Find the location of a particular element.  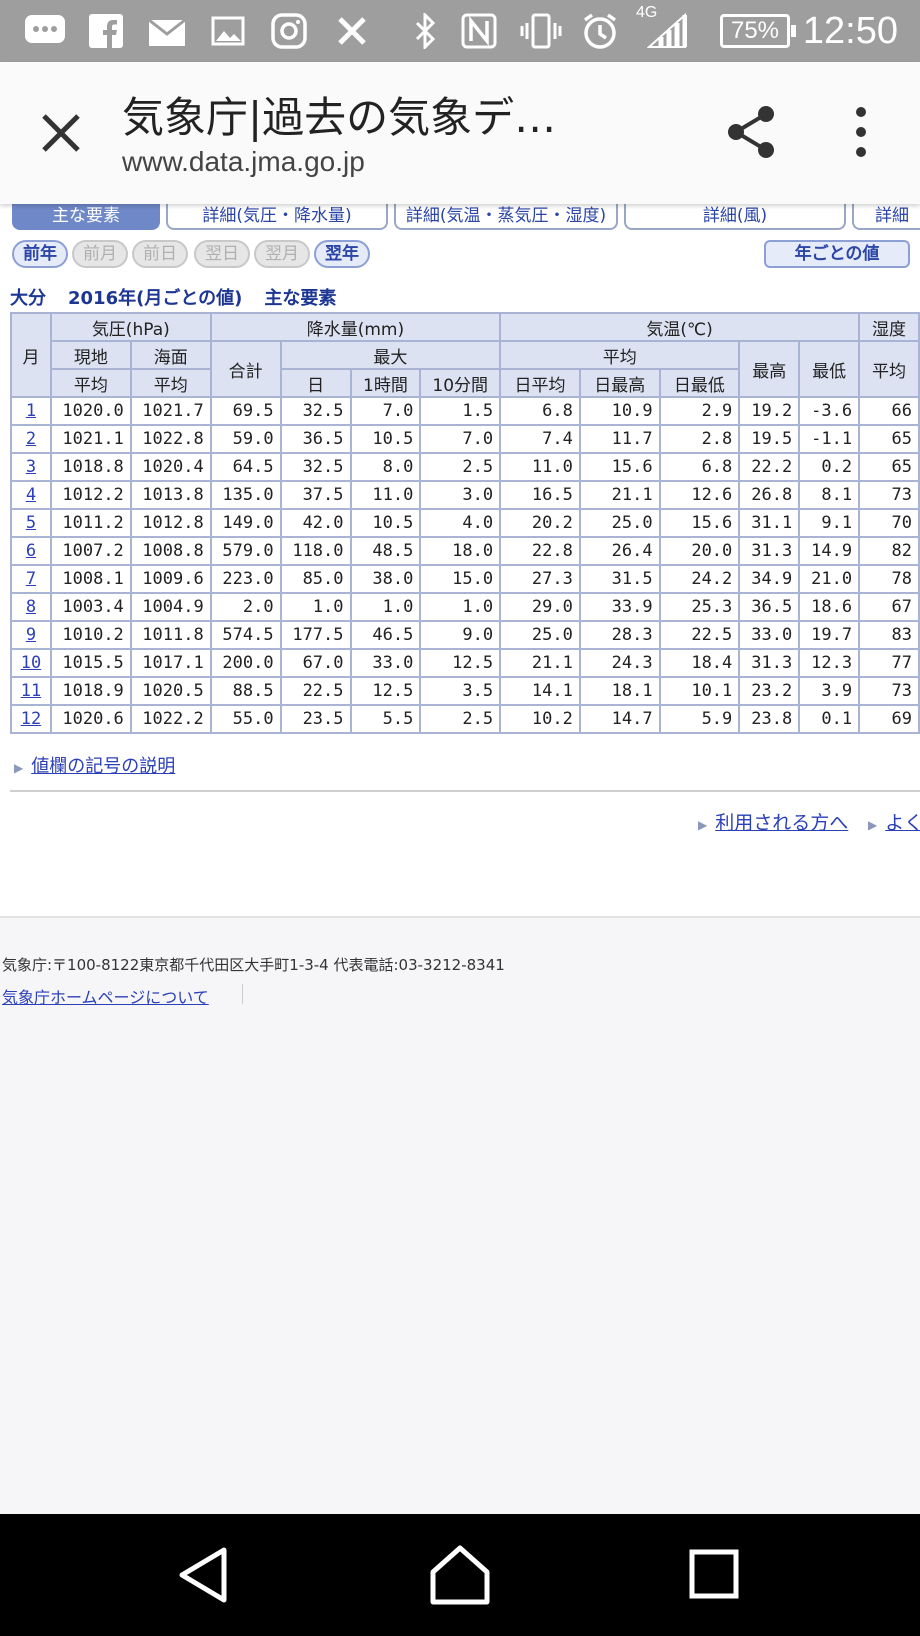

data-cell: 1020.0 is located at coordinates (90, 411).